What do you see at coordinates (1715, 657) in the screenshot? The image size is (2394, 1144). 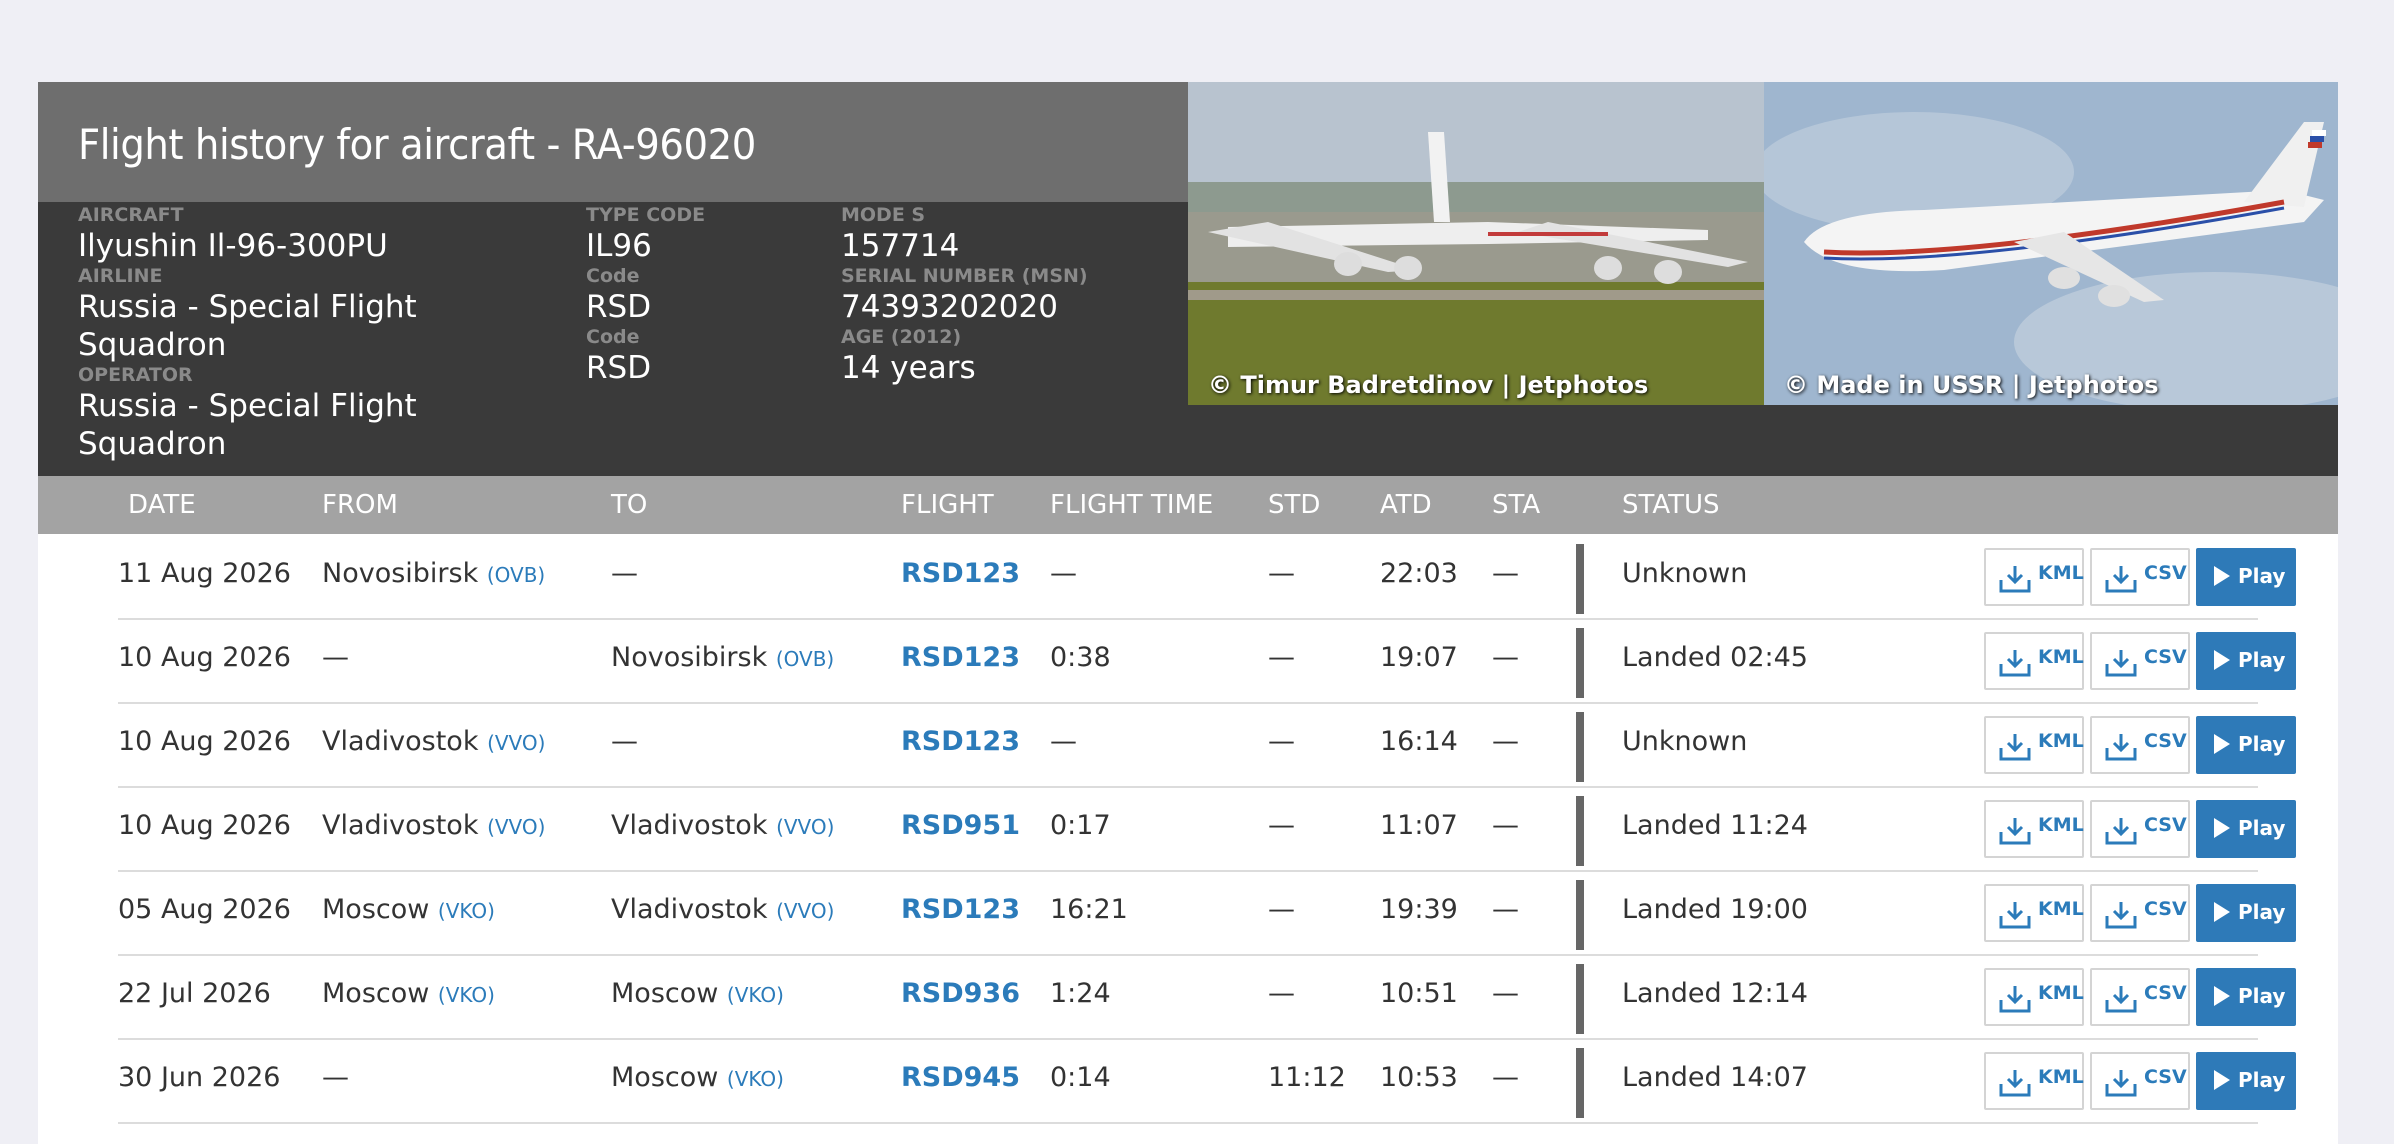 I see `status-cell: Landed 02:45` at bounding box center [1715, 657].